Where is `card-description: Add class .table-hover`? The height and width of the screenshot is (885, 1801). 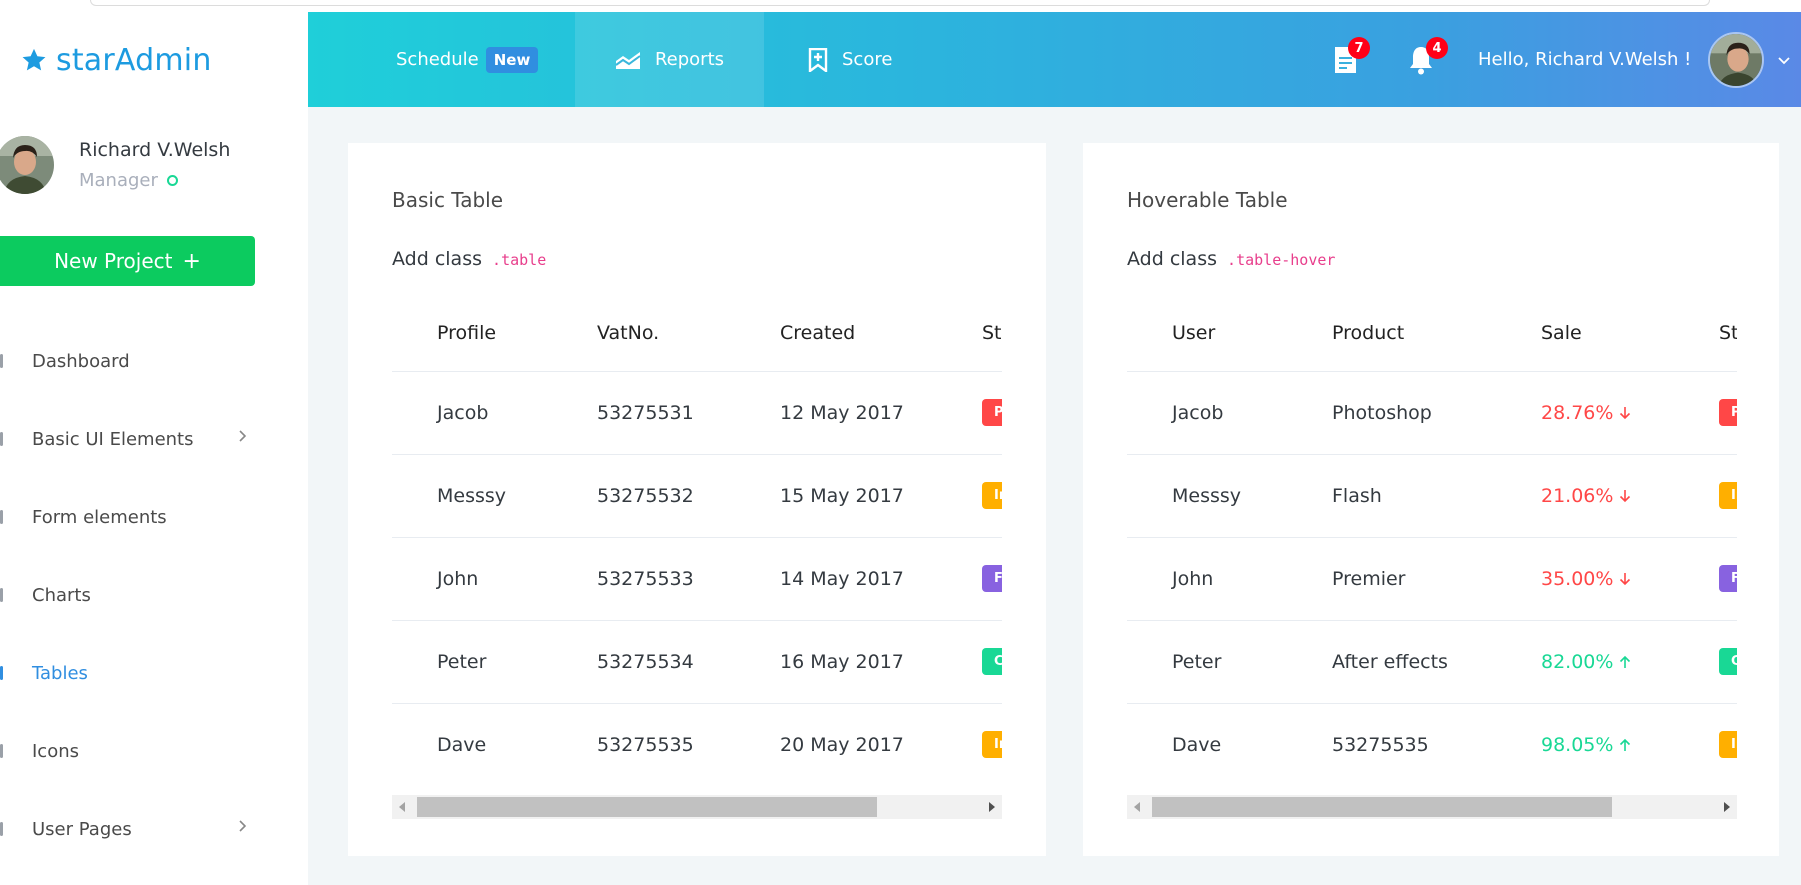 card-description: Add class .table-hover is located at coordinates (1231, 259).